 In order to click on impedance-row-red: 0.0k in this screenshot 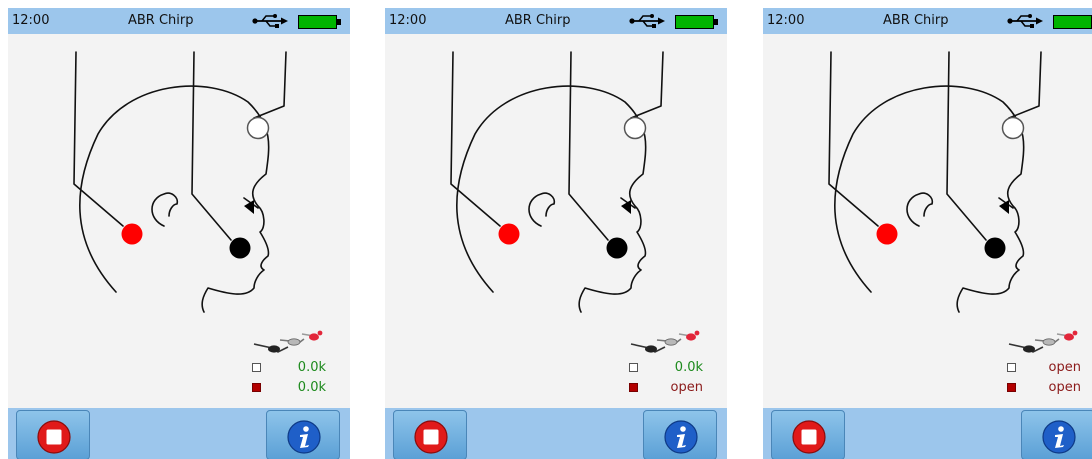, I will do `click(298, 388)`.